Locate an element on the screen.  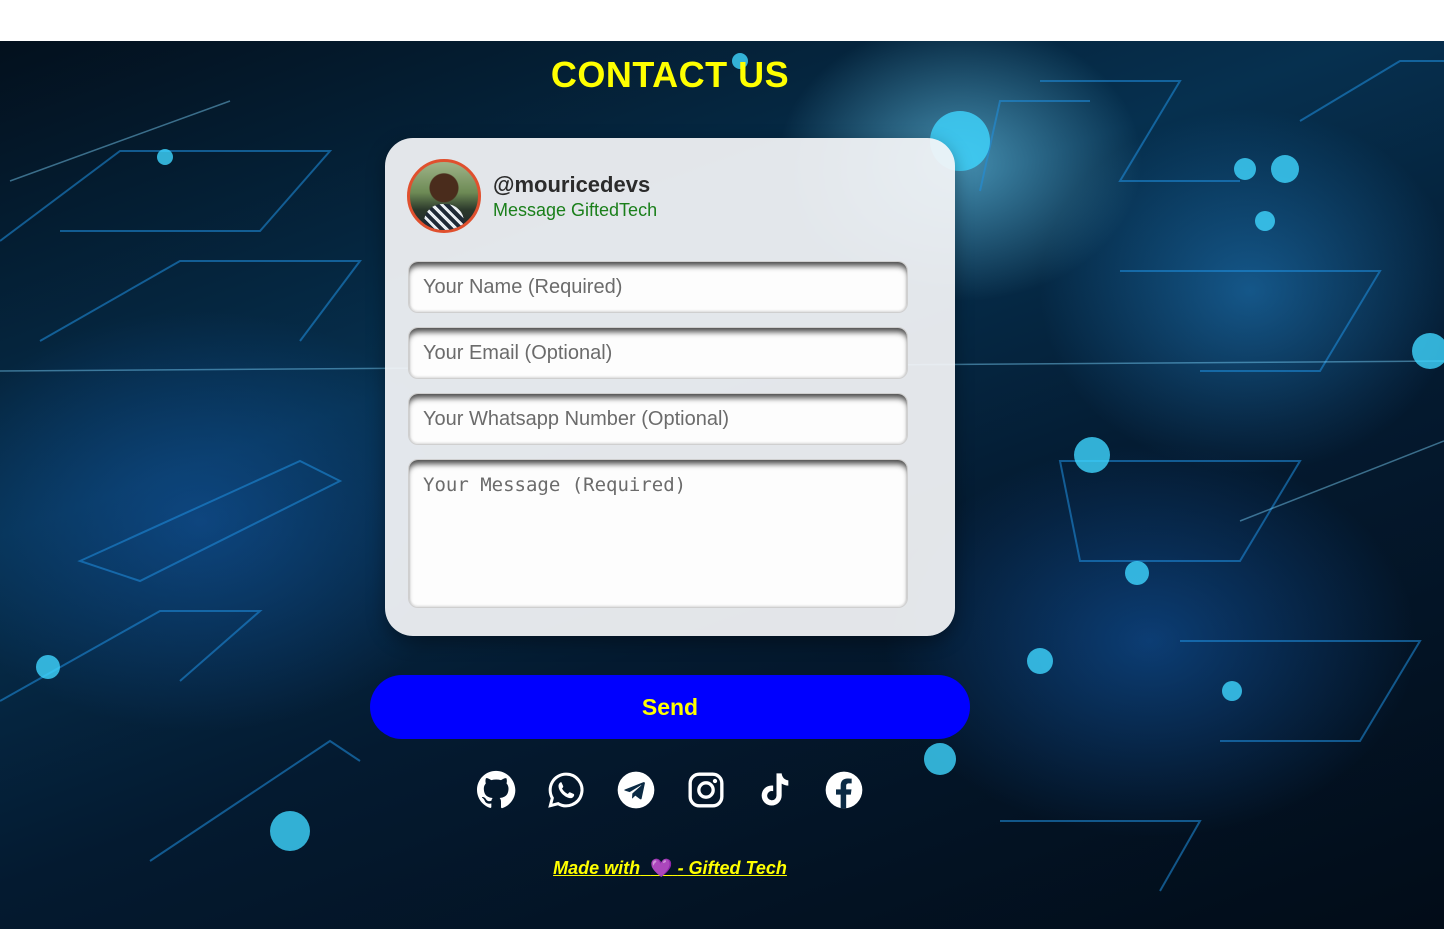
name-input is located at coordinates (658, 287).